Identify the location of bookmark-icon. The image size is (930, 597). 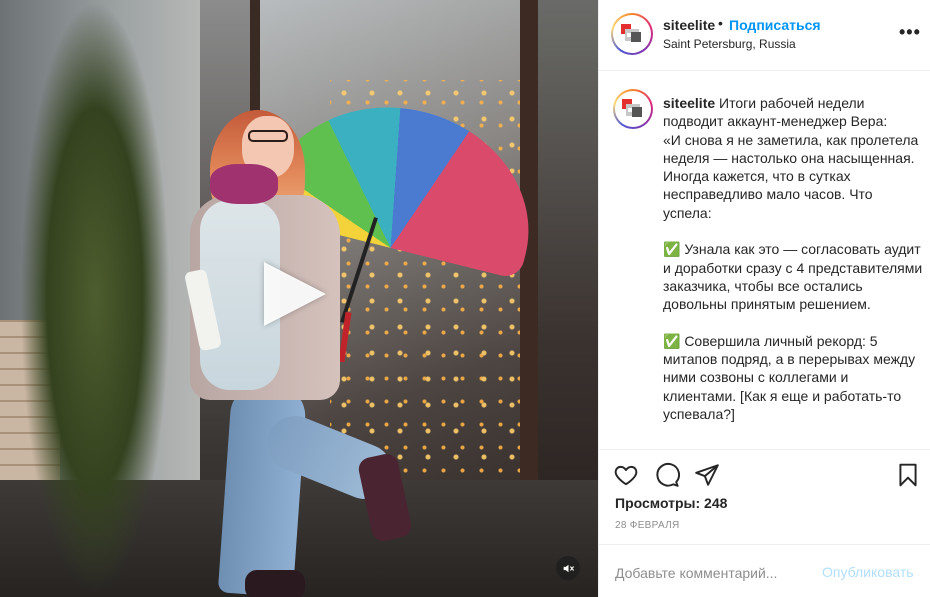
(908, 475).